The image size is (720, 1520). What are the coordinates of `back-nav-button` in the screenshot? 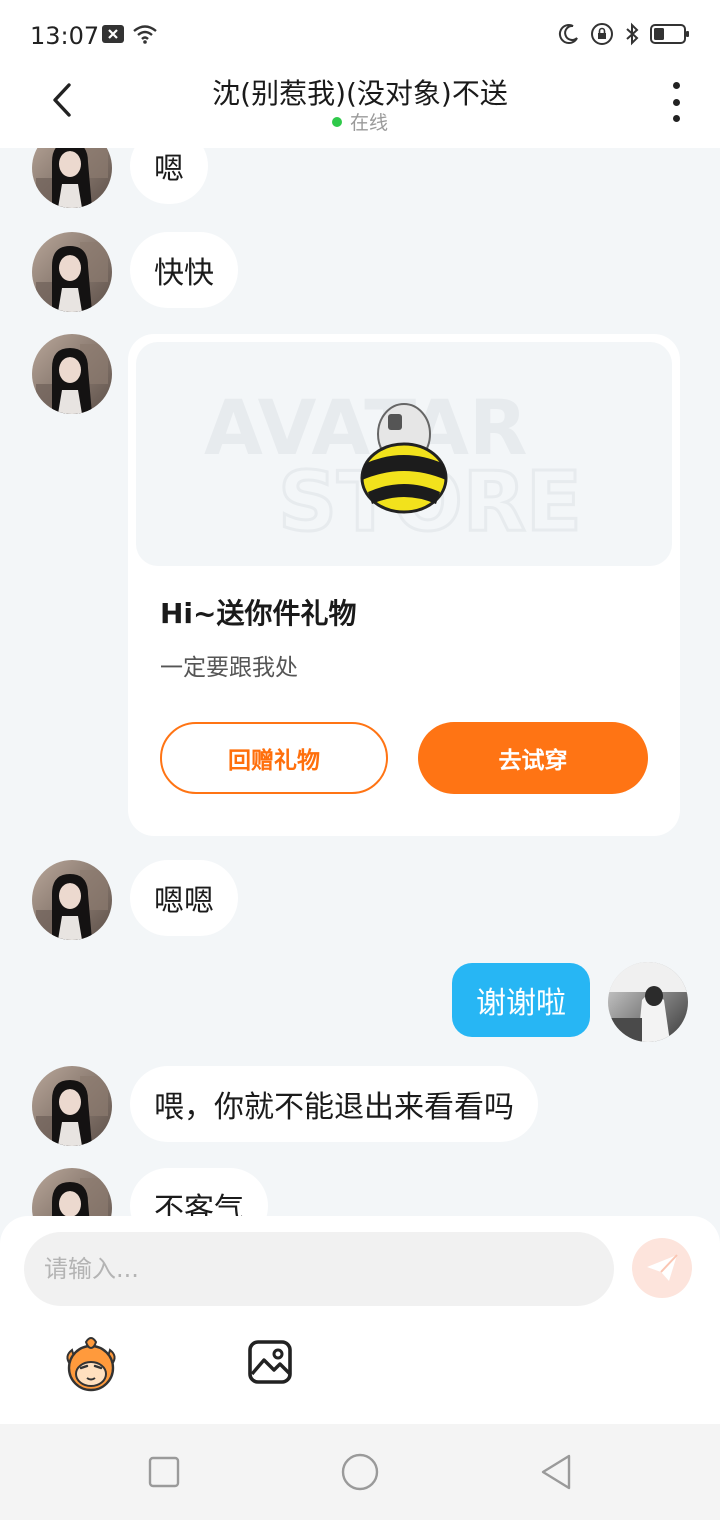 It's located at (556, 1472).